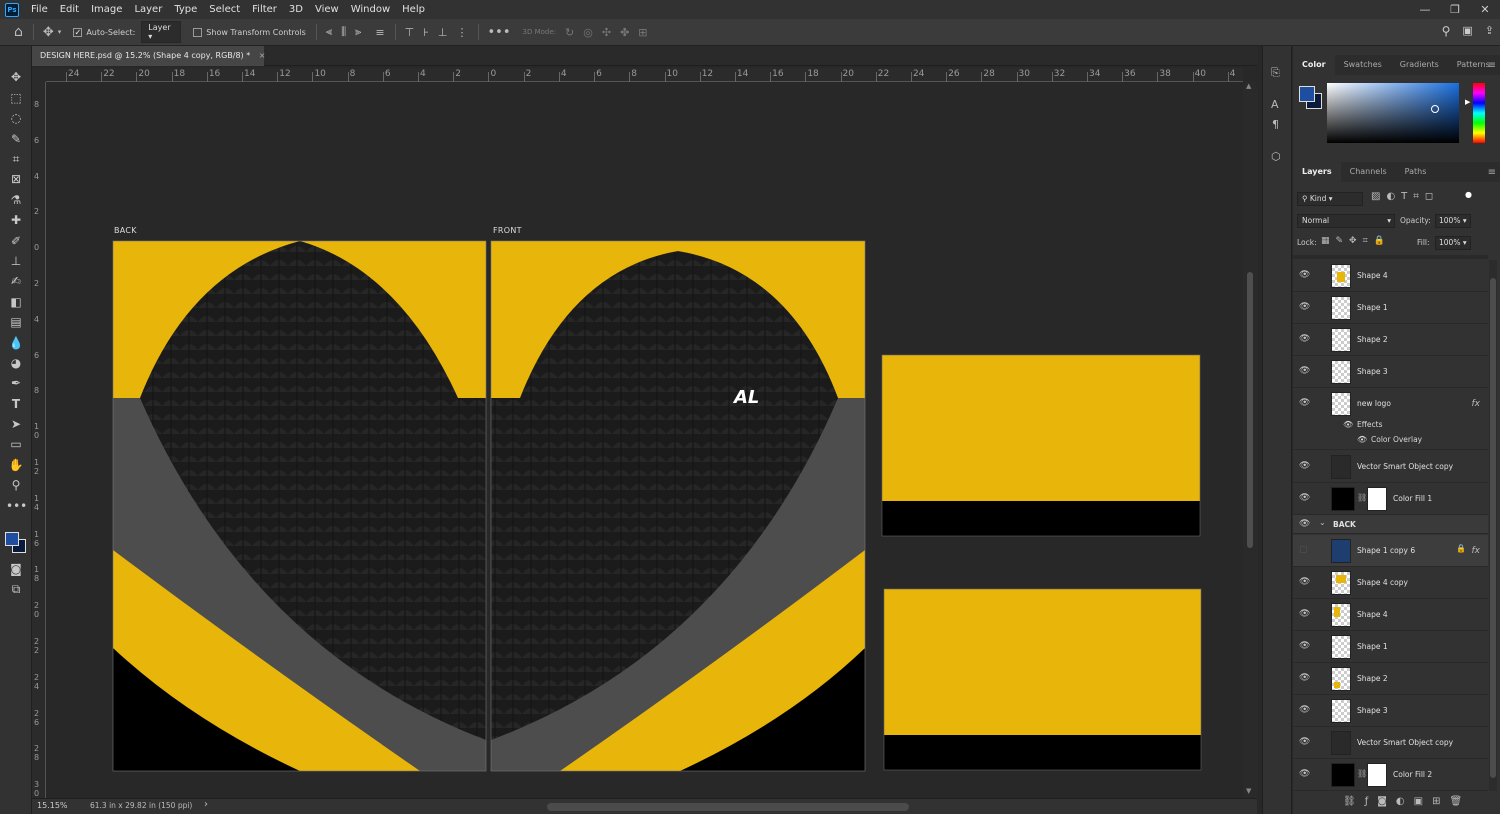 Image resolution: width=1500 pixels, height=814 pixels. I want to click on layer-row: 👁 Shape 4 copy, so click(1390, 583).